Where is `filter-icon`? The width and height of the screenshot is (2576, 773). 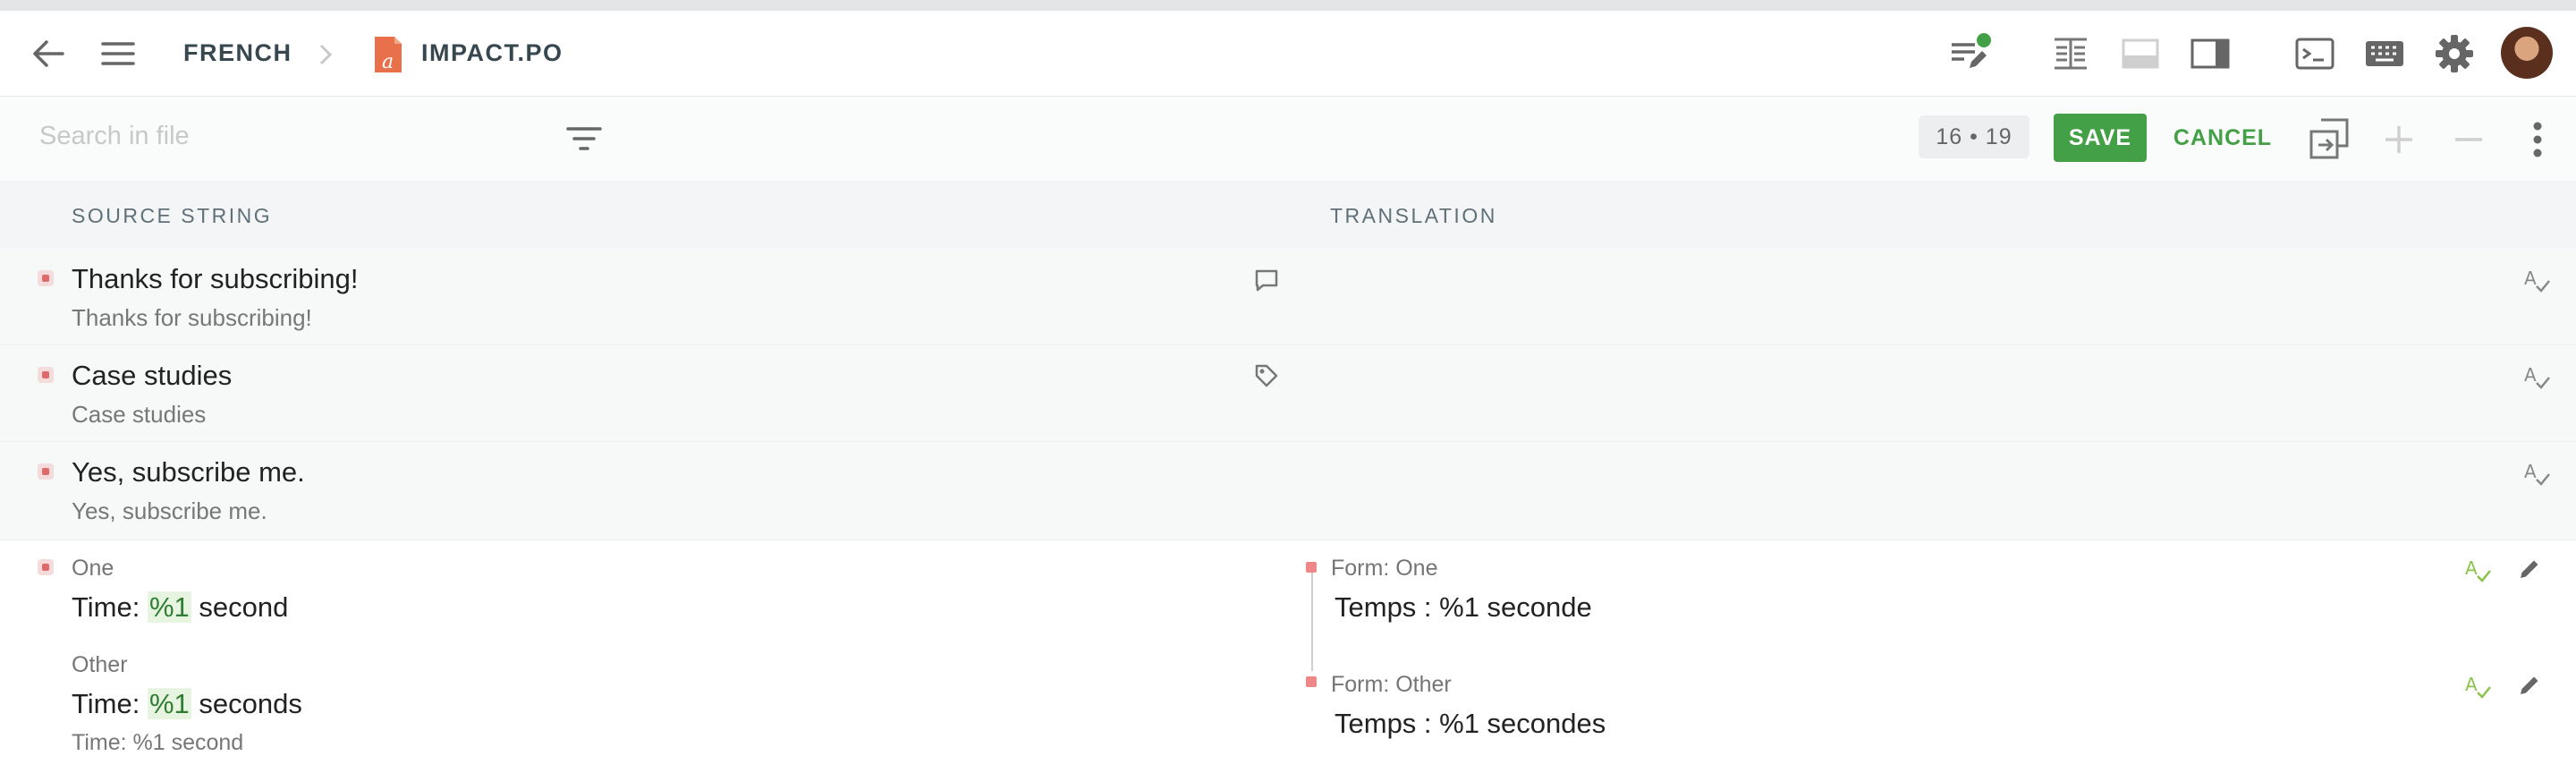 filter-icon is located at coordinates (584, 139).